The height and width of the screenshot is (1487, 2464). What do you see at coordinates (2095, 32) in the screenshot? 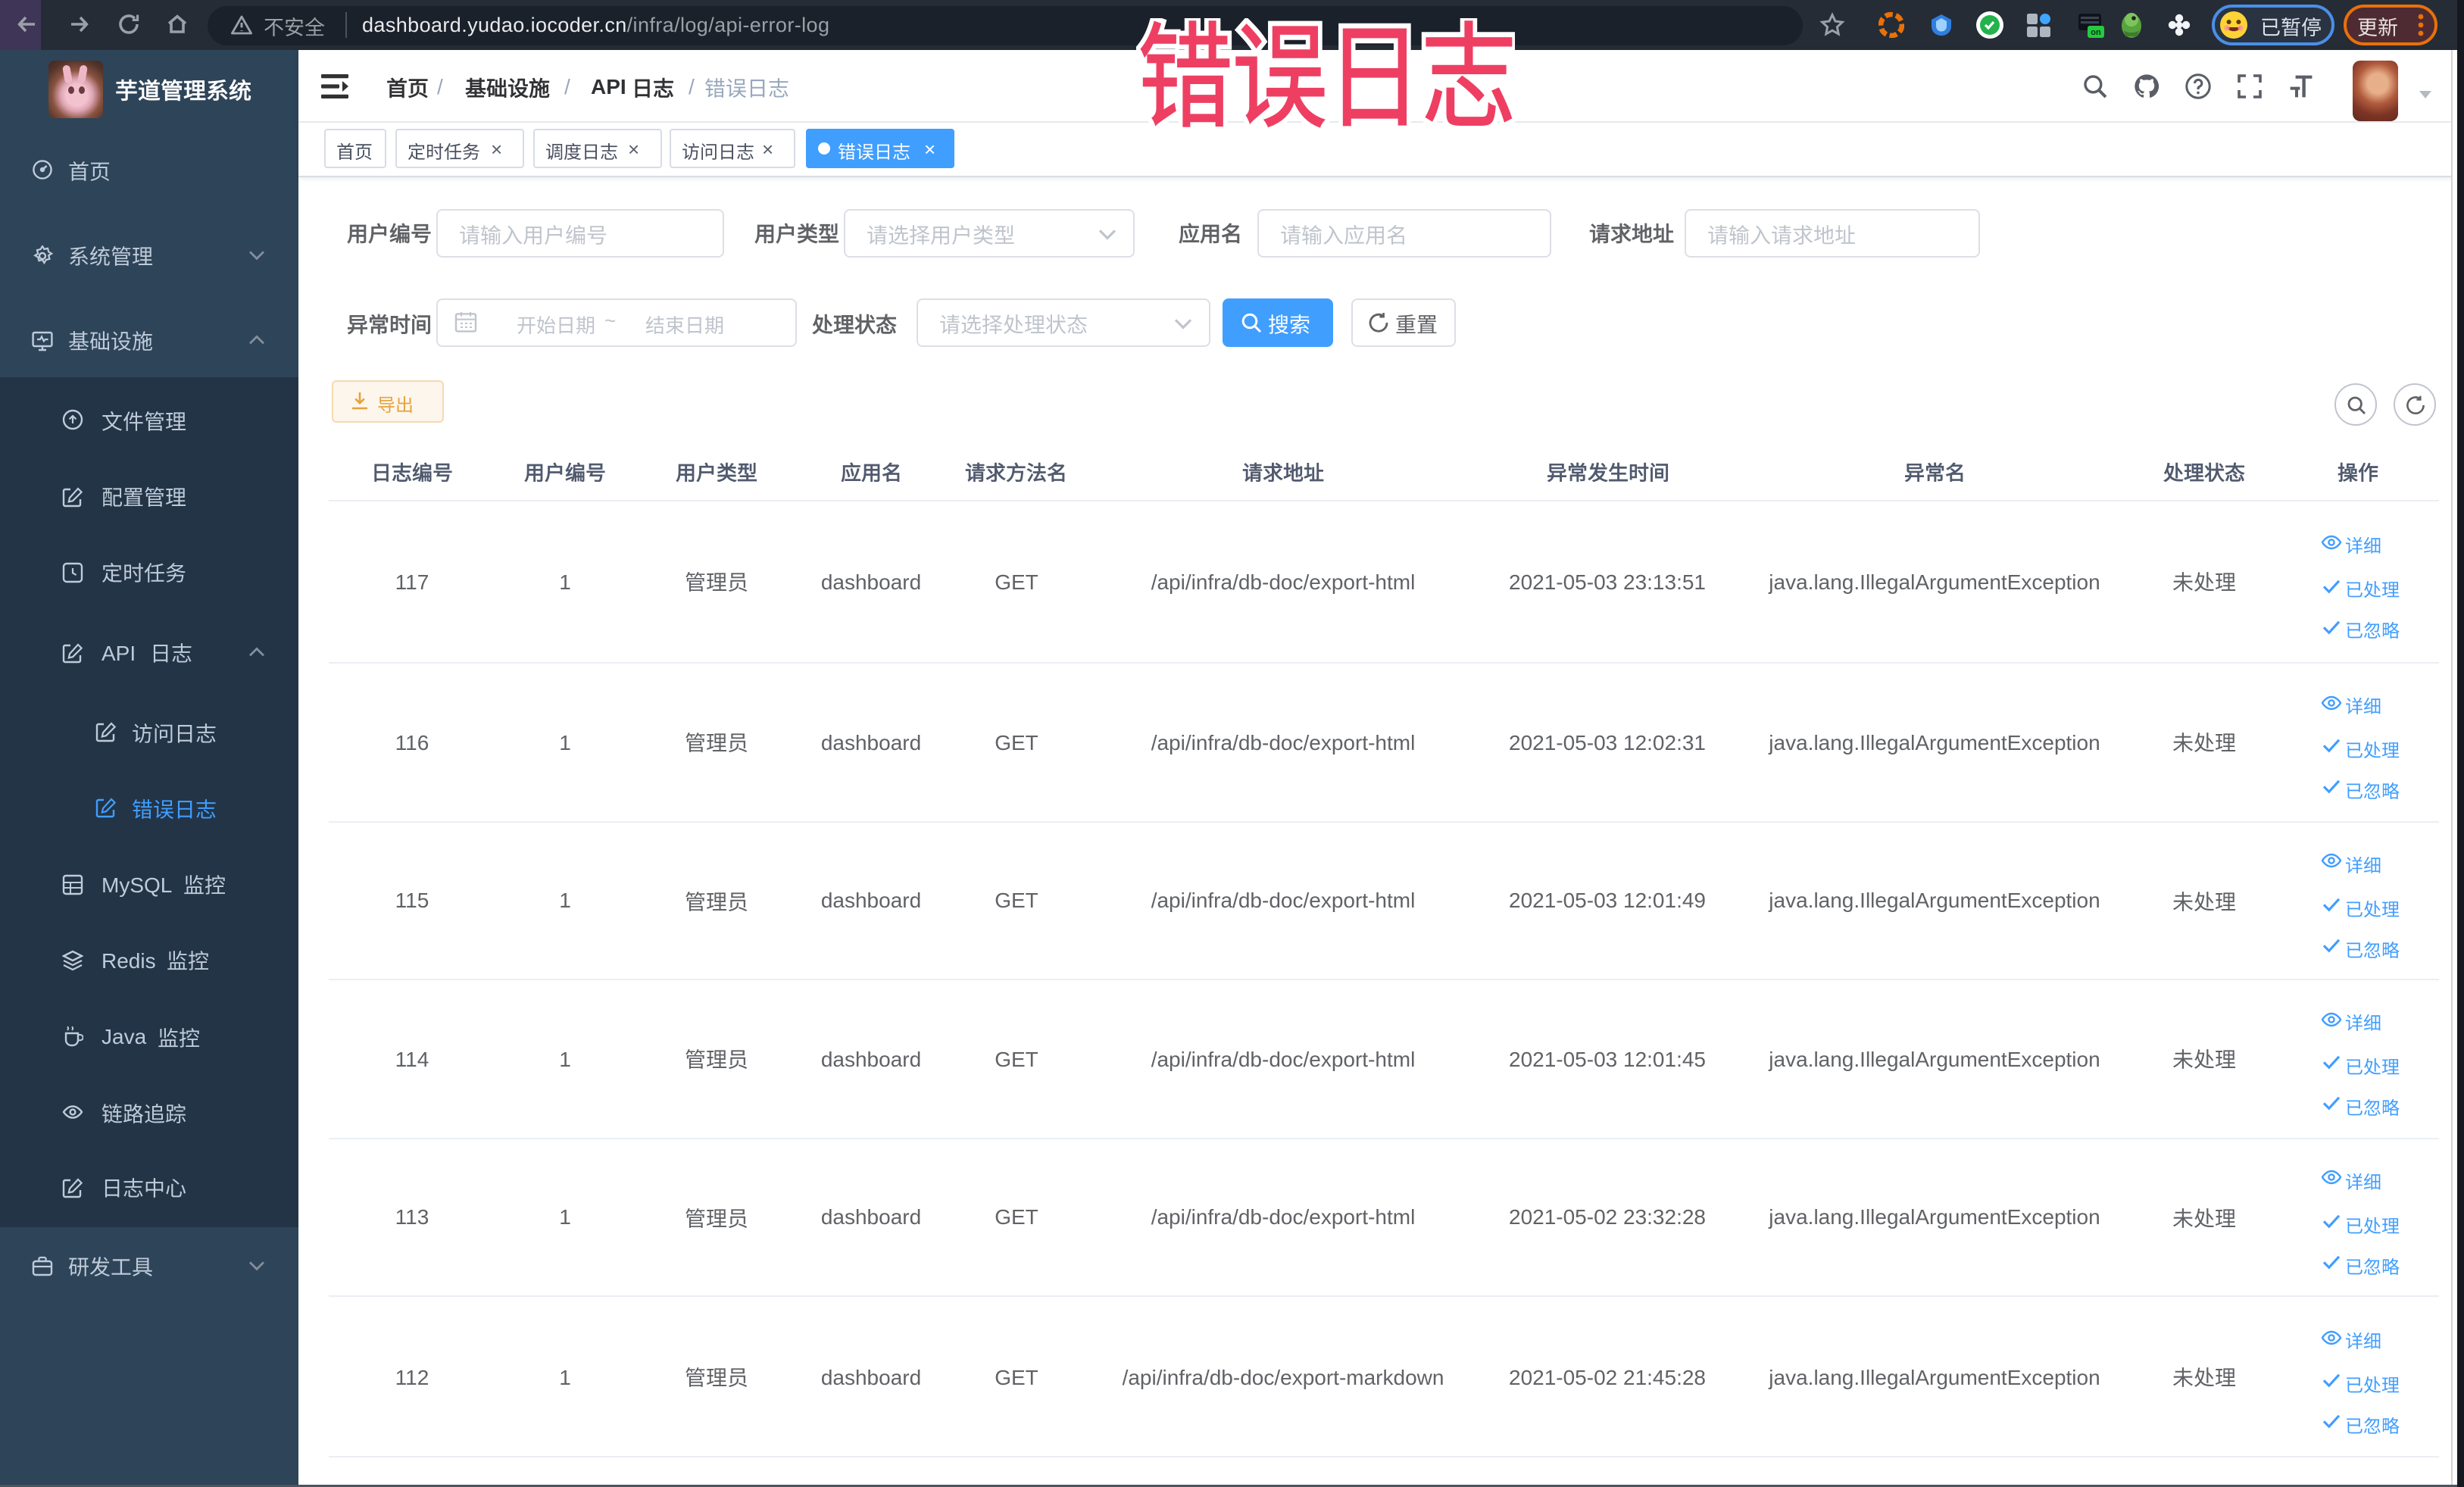
I see `svg-text: on` at bounding box center [2095, 32].